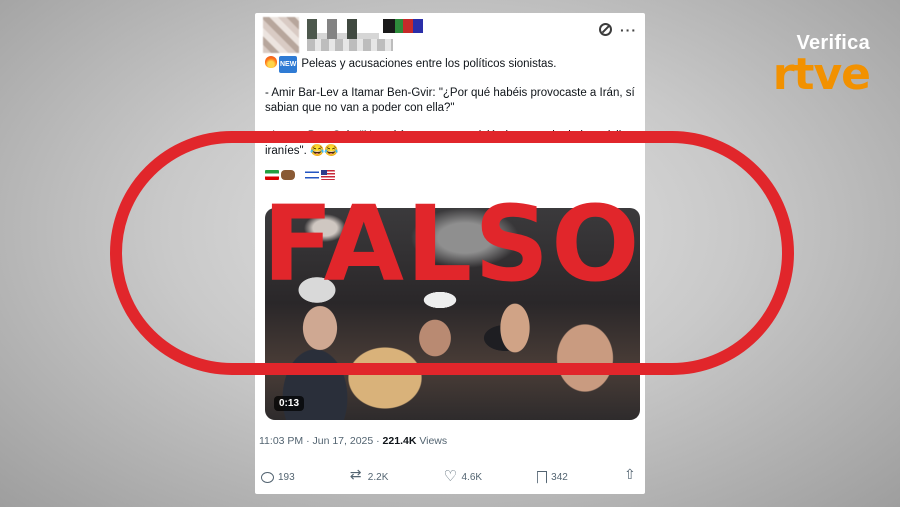  What do you see at coordinates (321, 441) in the screenshot?
I see `tweet-timestamp: 11:03 PM · Jun 17, 2025 ·` at bounding box center [321, 441].